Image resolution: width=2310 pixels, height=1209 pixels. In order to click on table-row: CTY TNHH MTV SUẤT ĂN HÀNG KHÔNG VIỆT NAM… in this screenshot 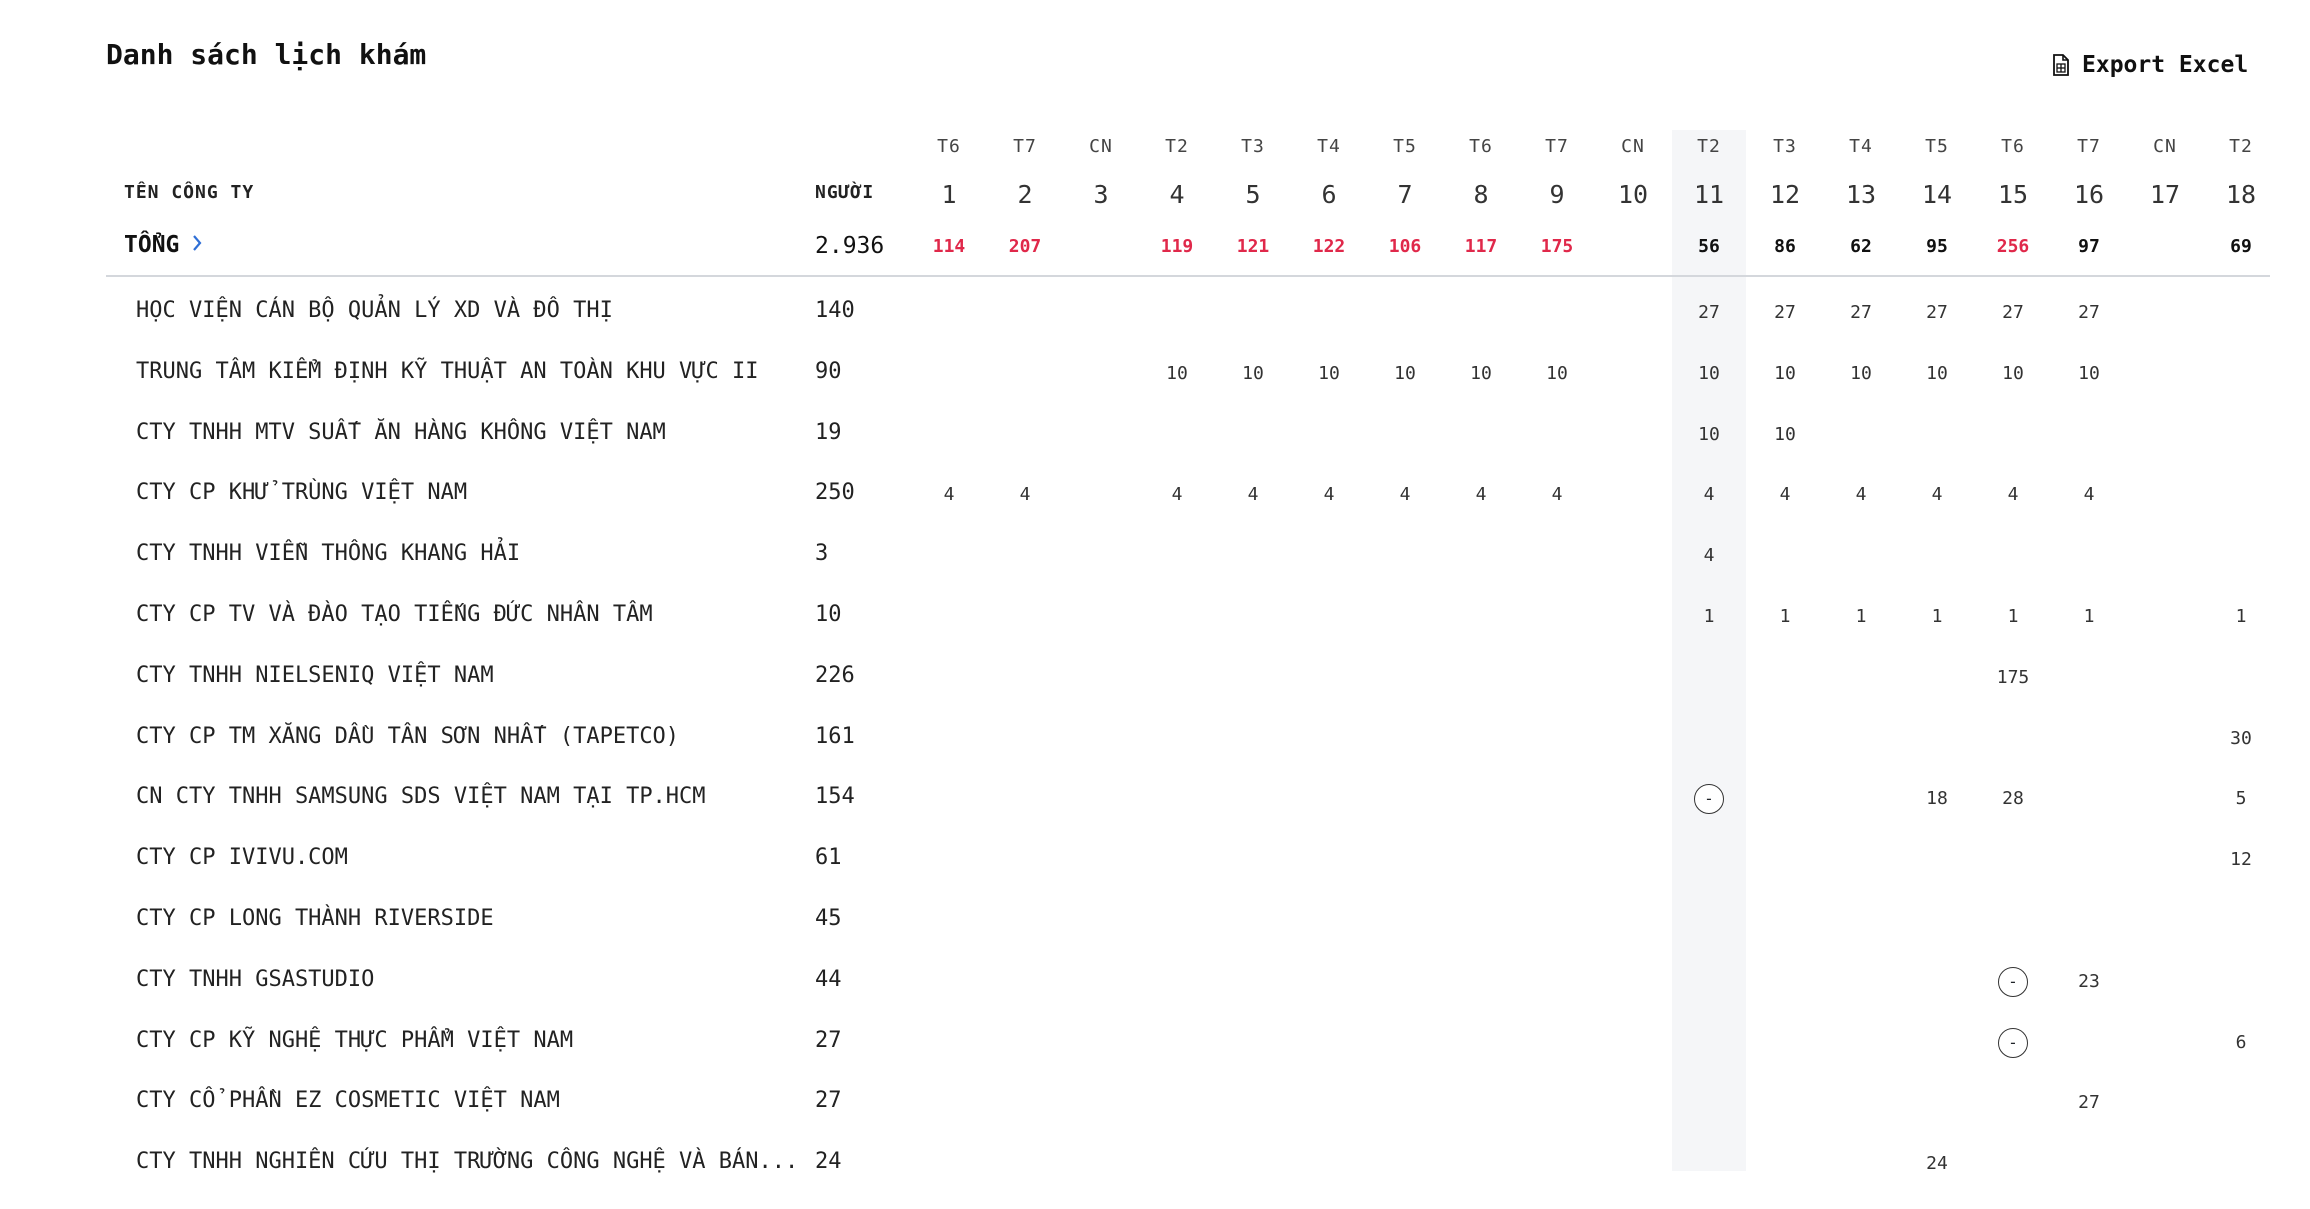, I will do `click(1155, 450)`.